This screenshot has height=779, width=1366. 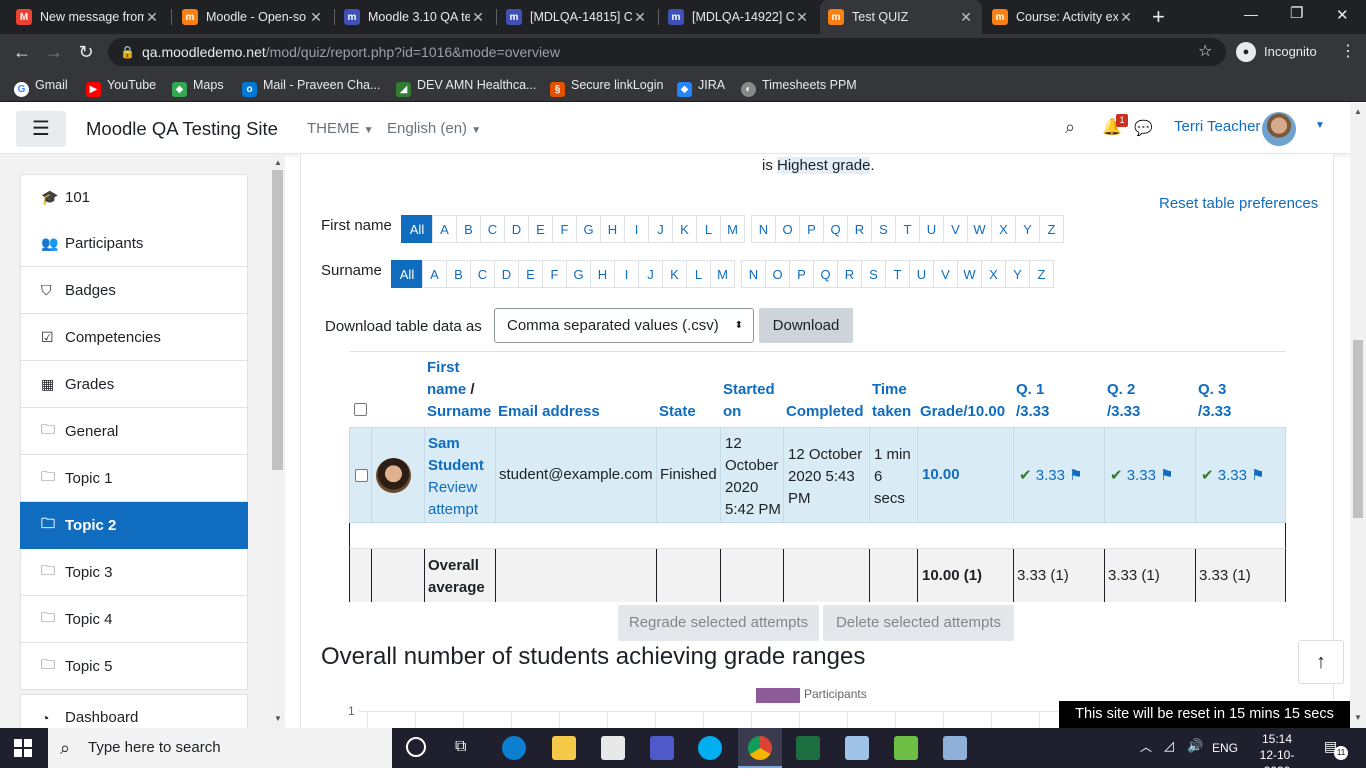 I want to click on surname-initial-h: H, so click(x=602, y=274).